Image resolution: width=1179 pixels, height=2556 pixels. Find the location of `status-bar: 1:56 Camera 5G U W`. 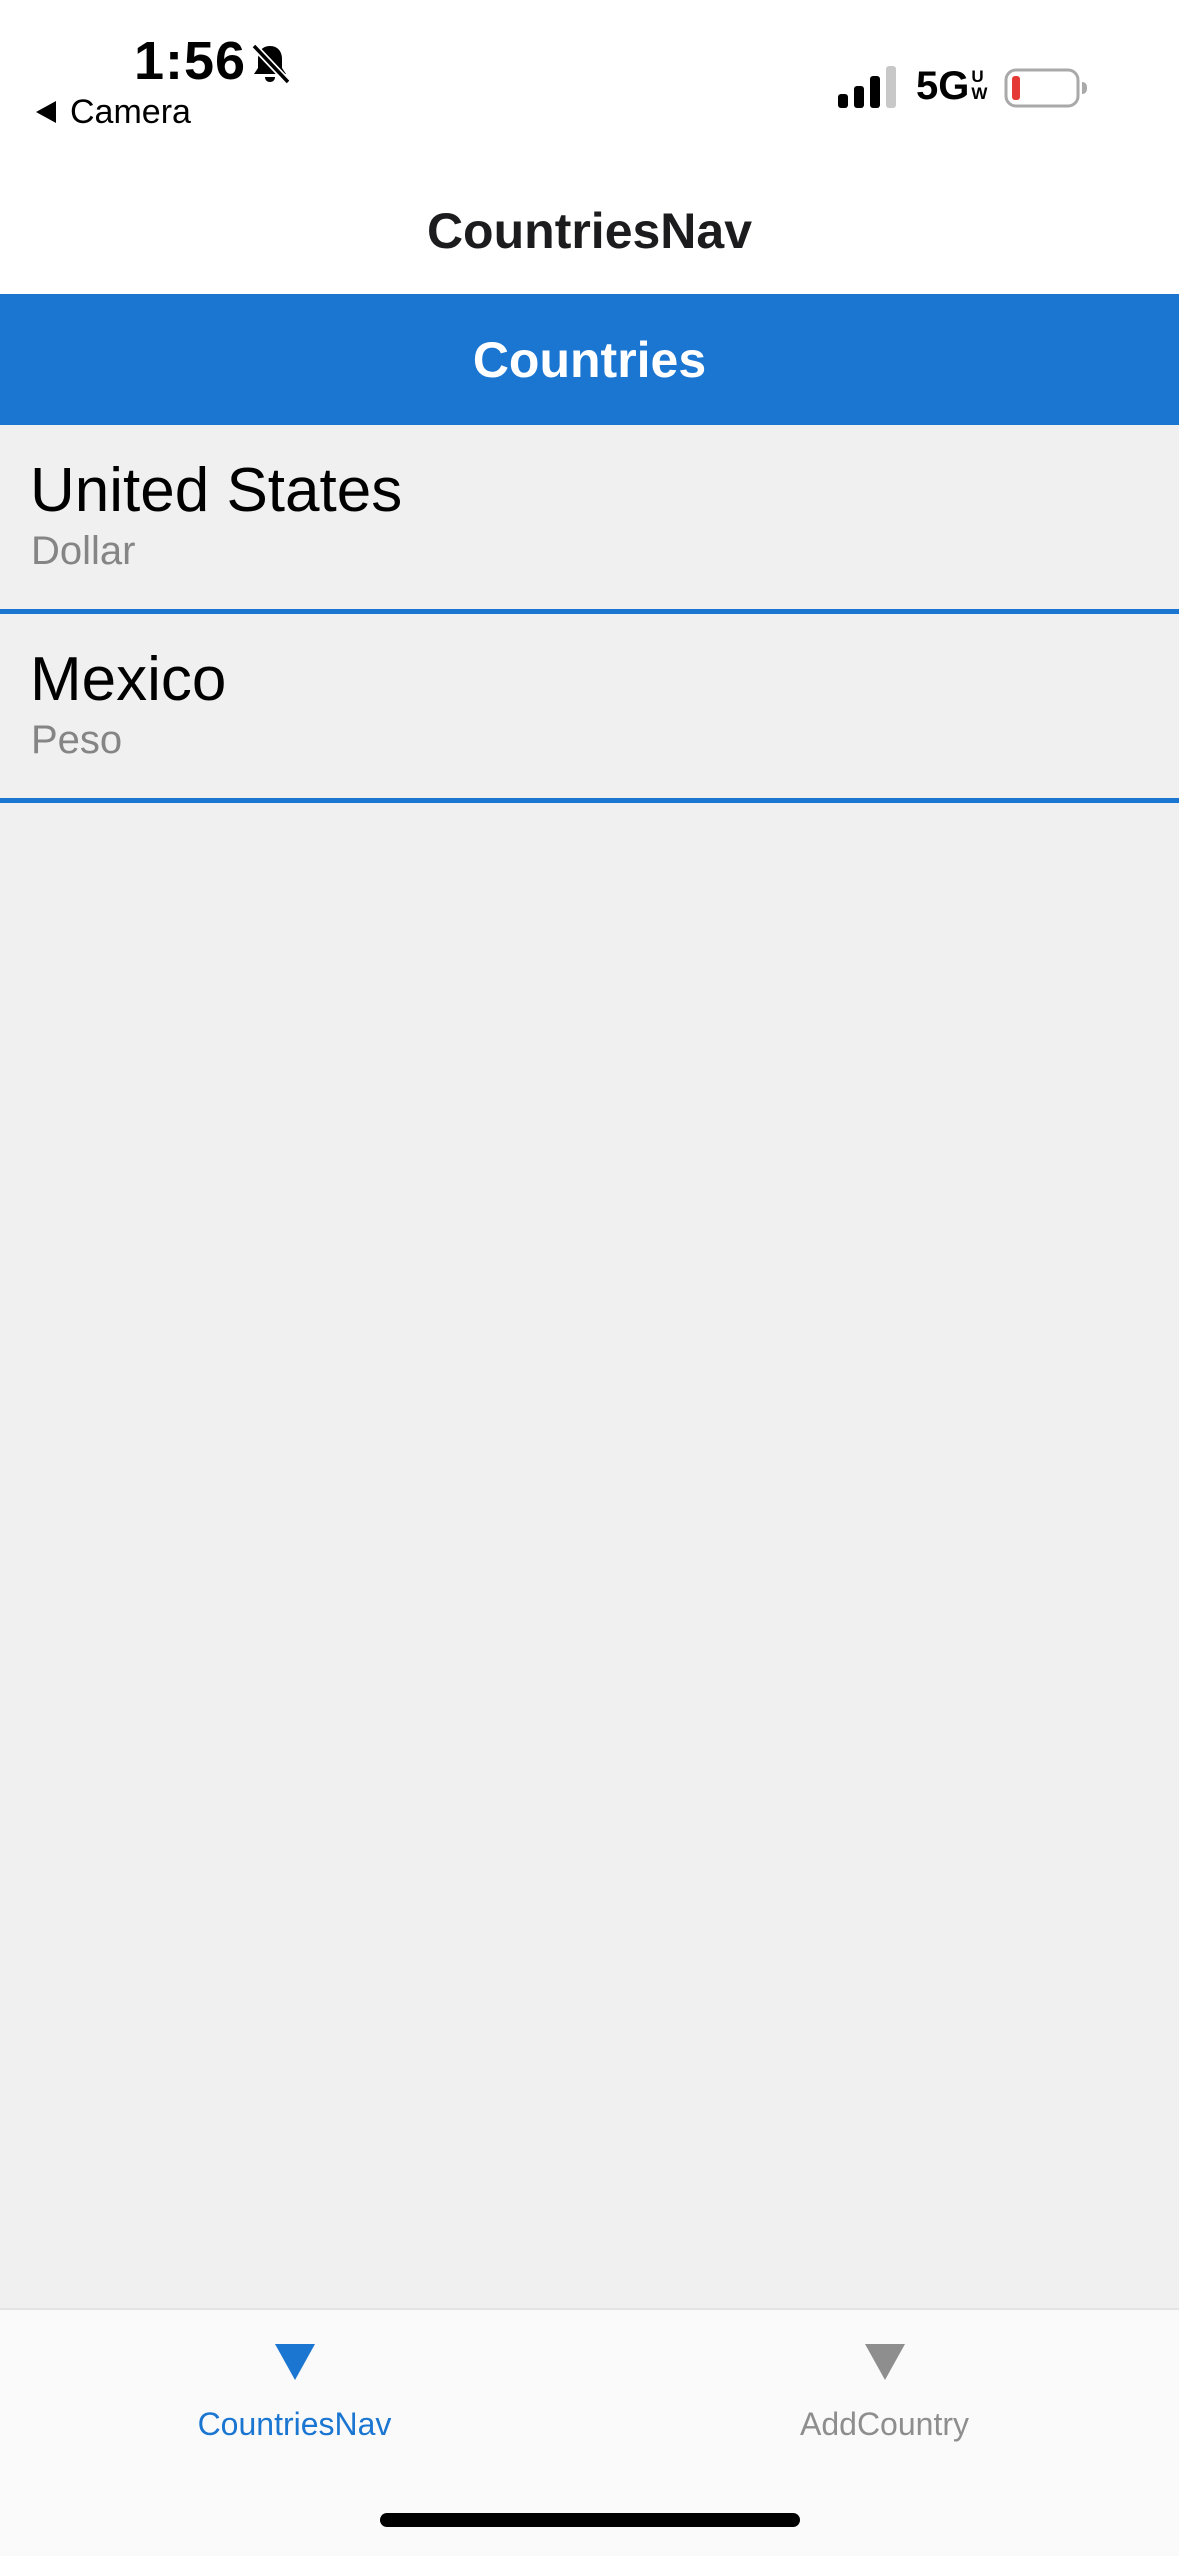

status-bar: 1:56 Camera 5G U W is located at coordinates (589, 85).